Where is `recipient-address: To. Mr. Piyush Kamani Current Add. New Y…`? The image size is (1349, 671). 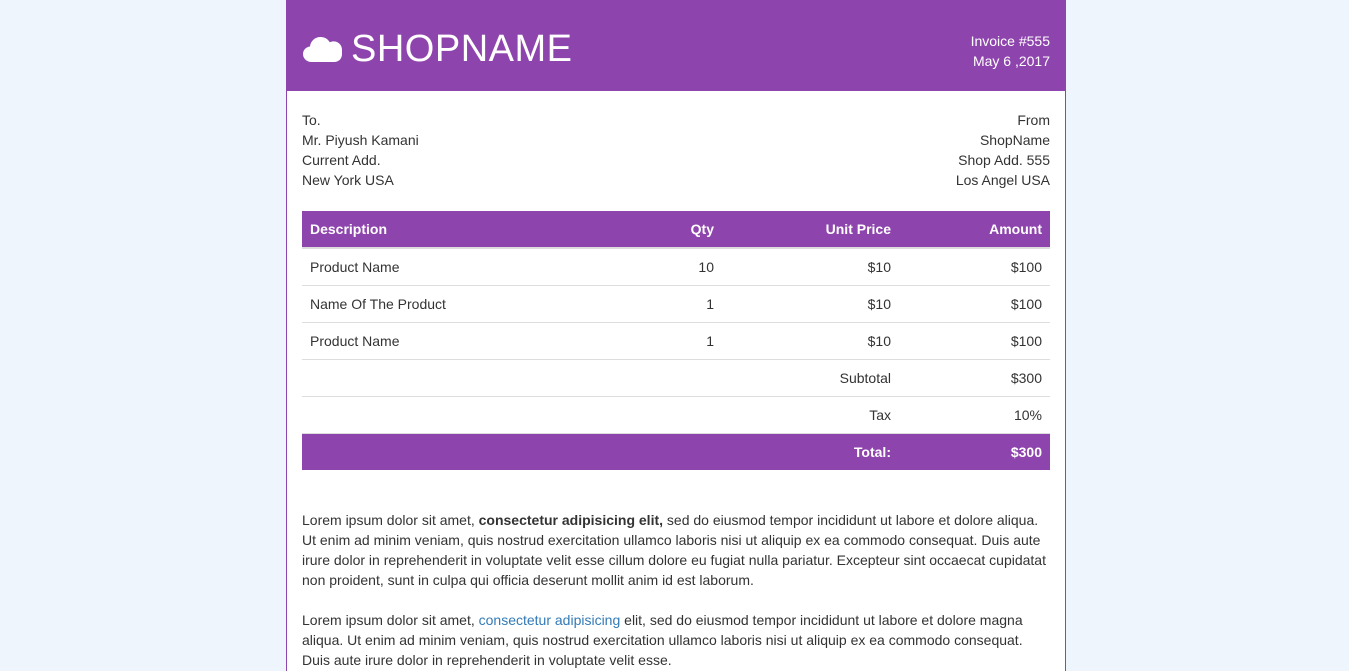
recipient-address: To. Mr. Piyush Kamani Current Add. New Y… is located at coordinates (360, 150).